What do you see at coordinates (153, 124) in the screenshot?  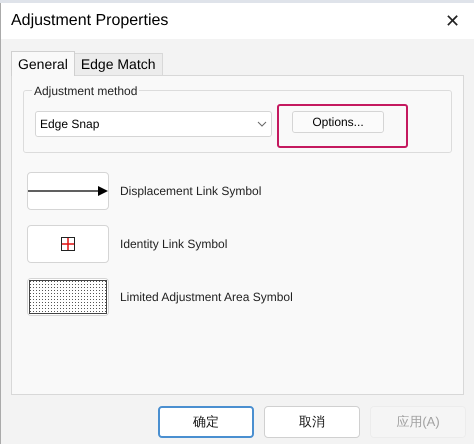 I see `method-dropdown: Edge Snap` at bounding box center [153, 124].